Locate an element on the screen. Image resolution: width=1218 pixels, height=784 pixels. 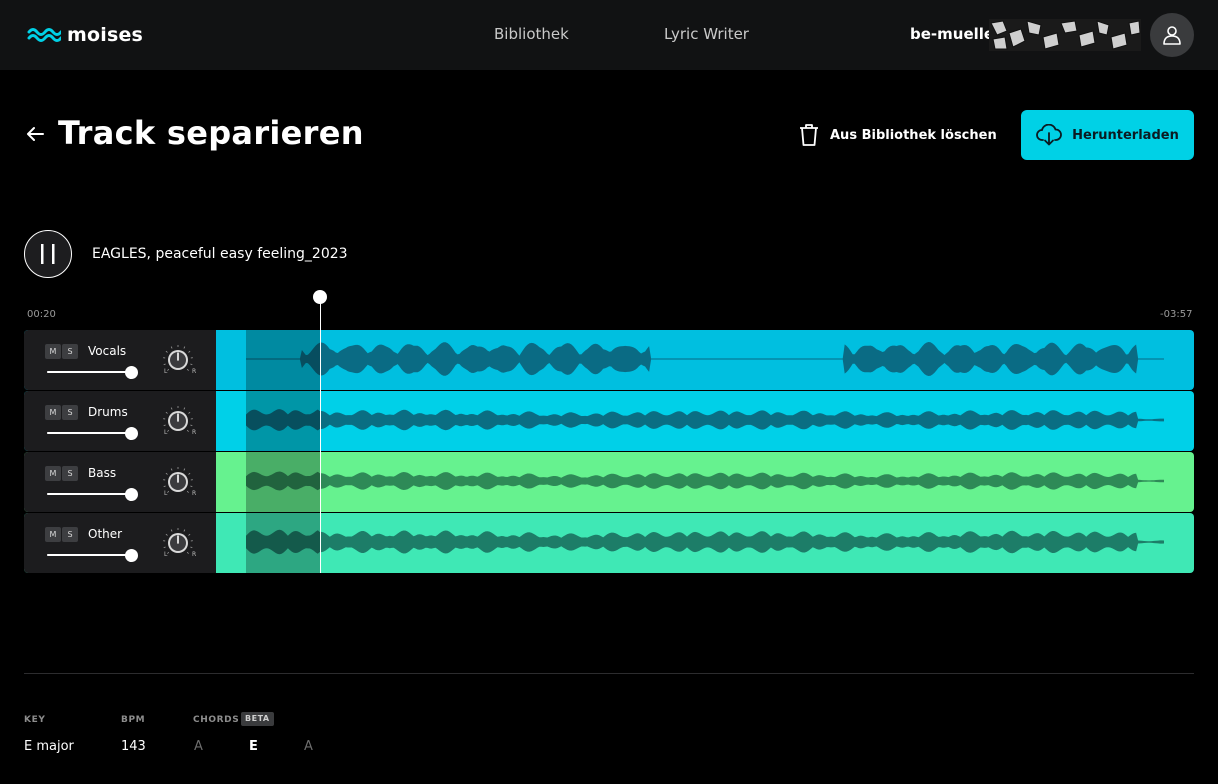
moises-logo: moises is located at coordinates (85, 35).